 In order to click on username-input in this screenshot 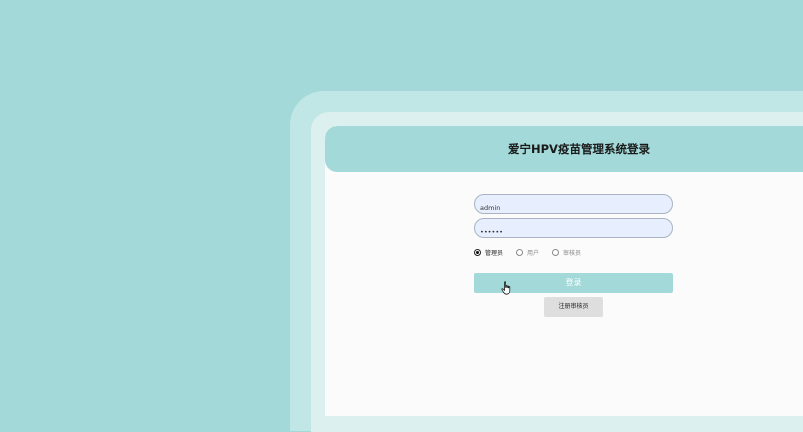, I will do `click(573, 208)`.